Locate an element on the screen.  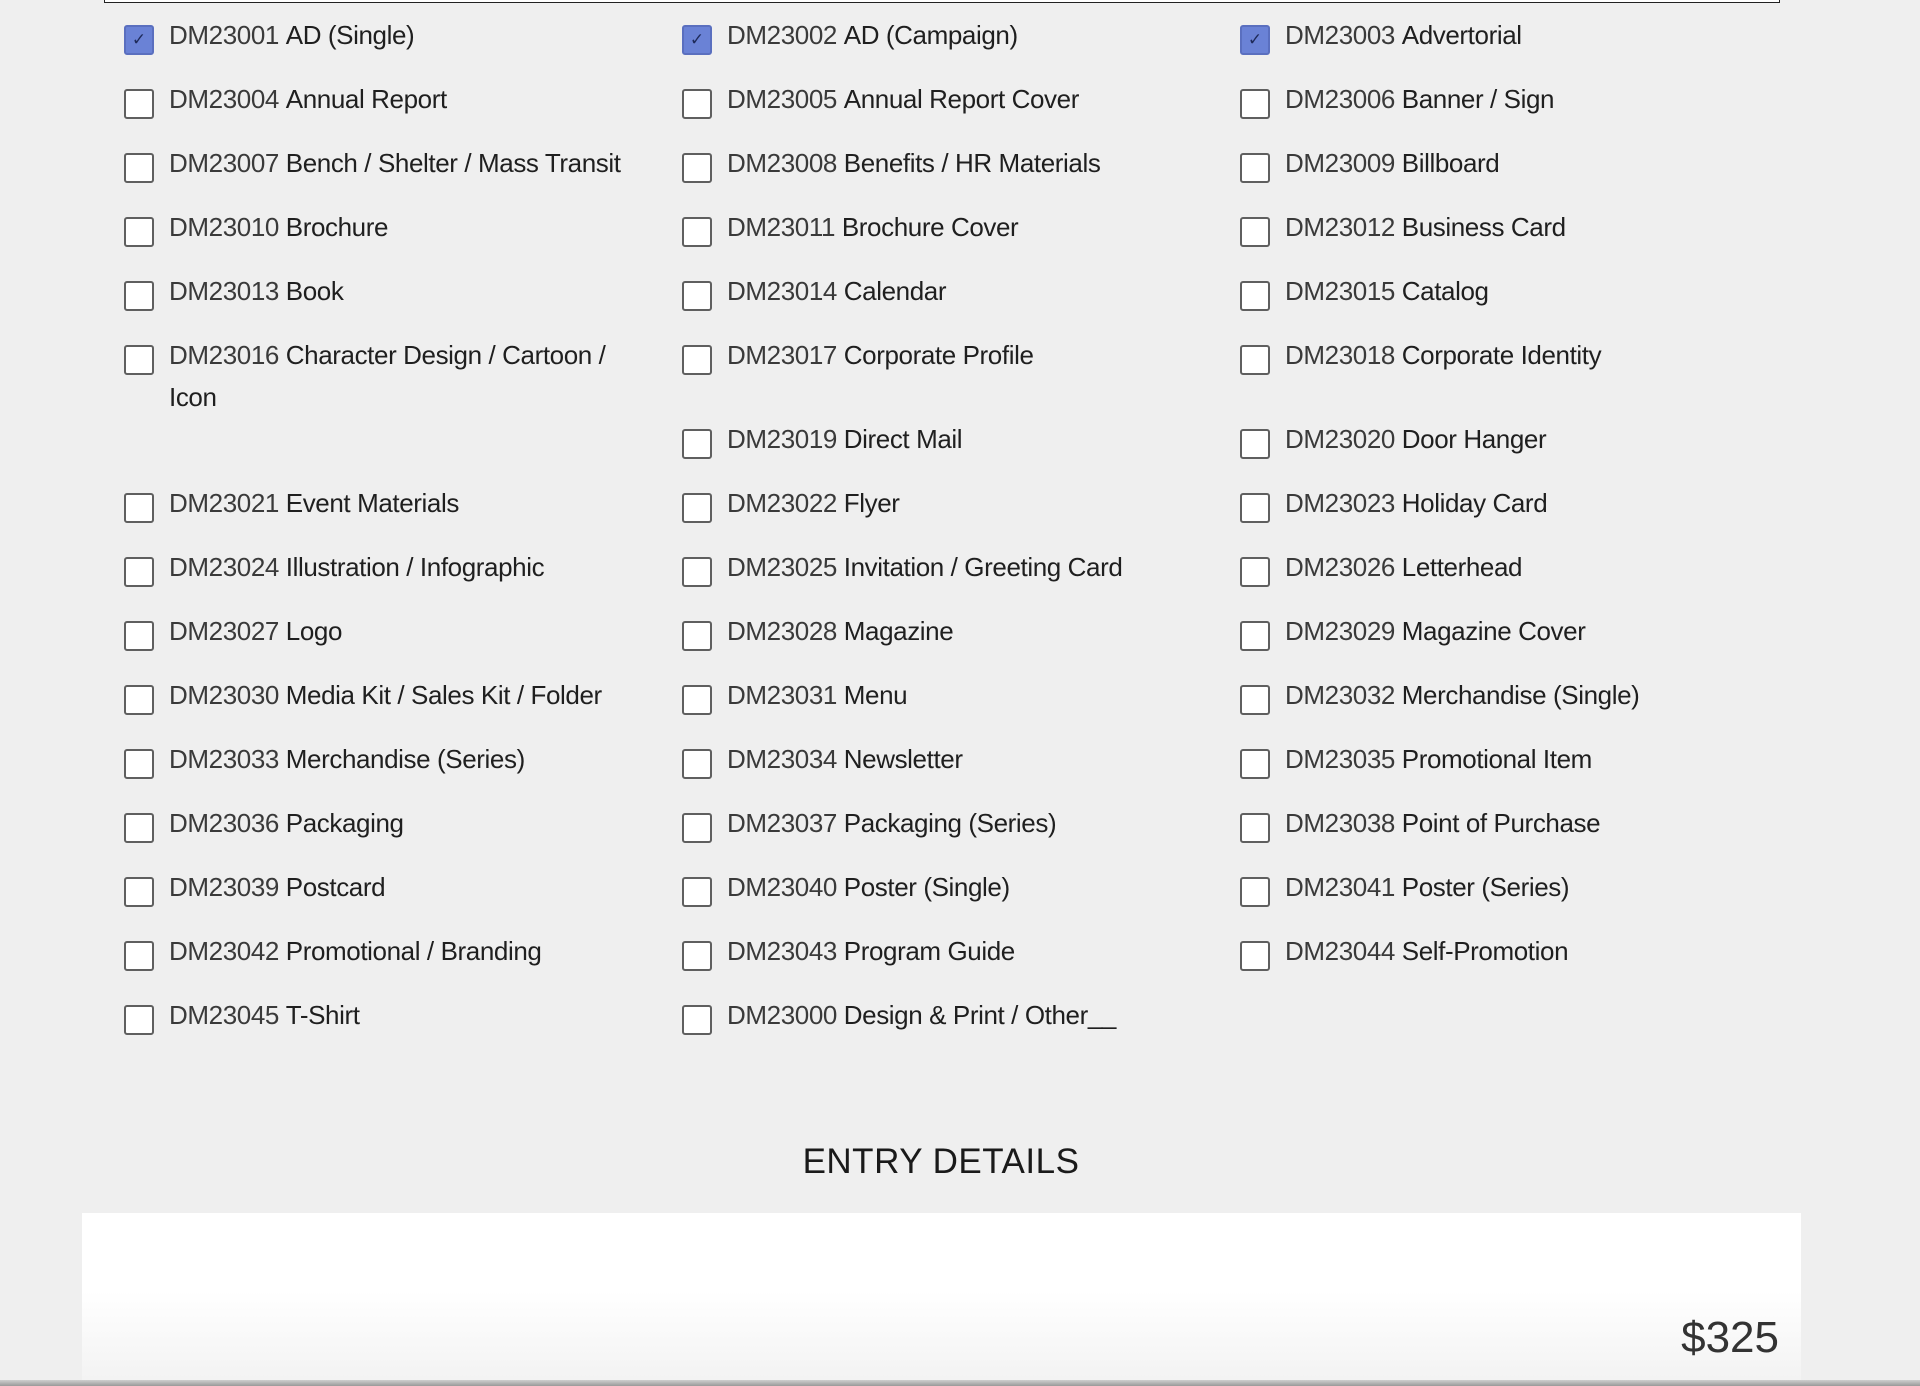
category-option: DM23035 Promotional Item is located at coordinates (1462, 770).